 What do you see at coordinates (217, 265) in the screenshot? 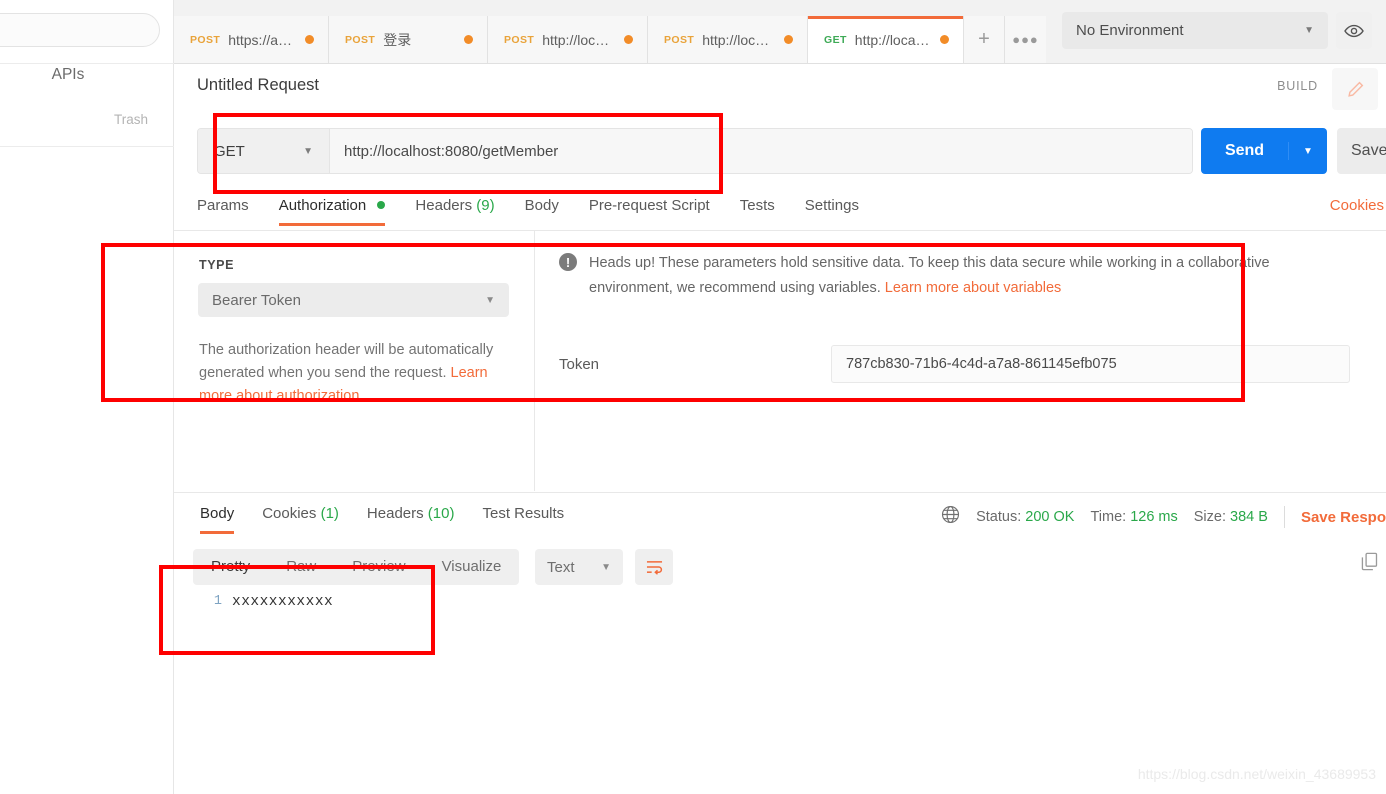
I see `auth-type-heading: TYPE` at bounding box center [217, 265].